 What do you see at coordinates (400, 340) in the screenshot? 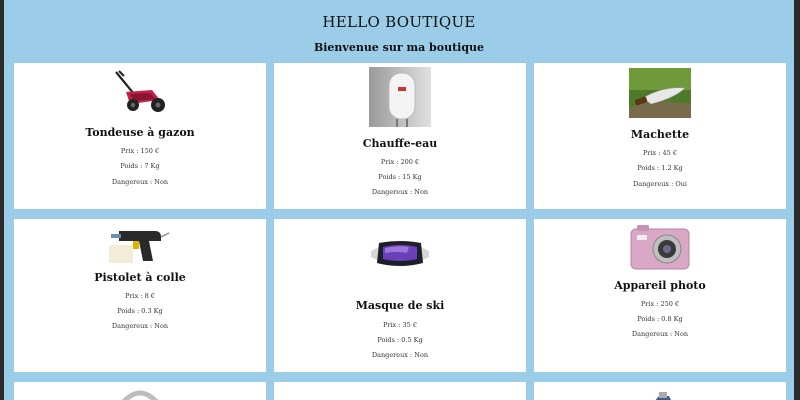
I see `product-weight: Poids : 0.5 Kg` at bounding box center [400, 340].